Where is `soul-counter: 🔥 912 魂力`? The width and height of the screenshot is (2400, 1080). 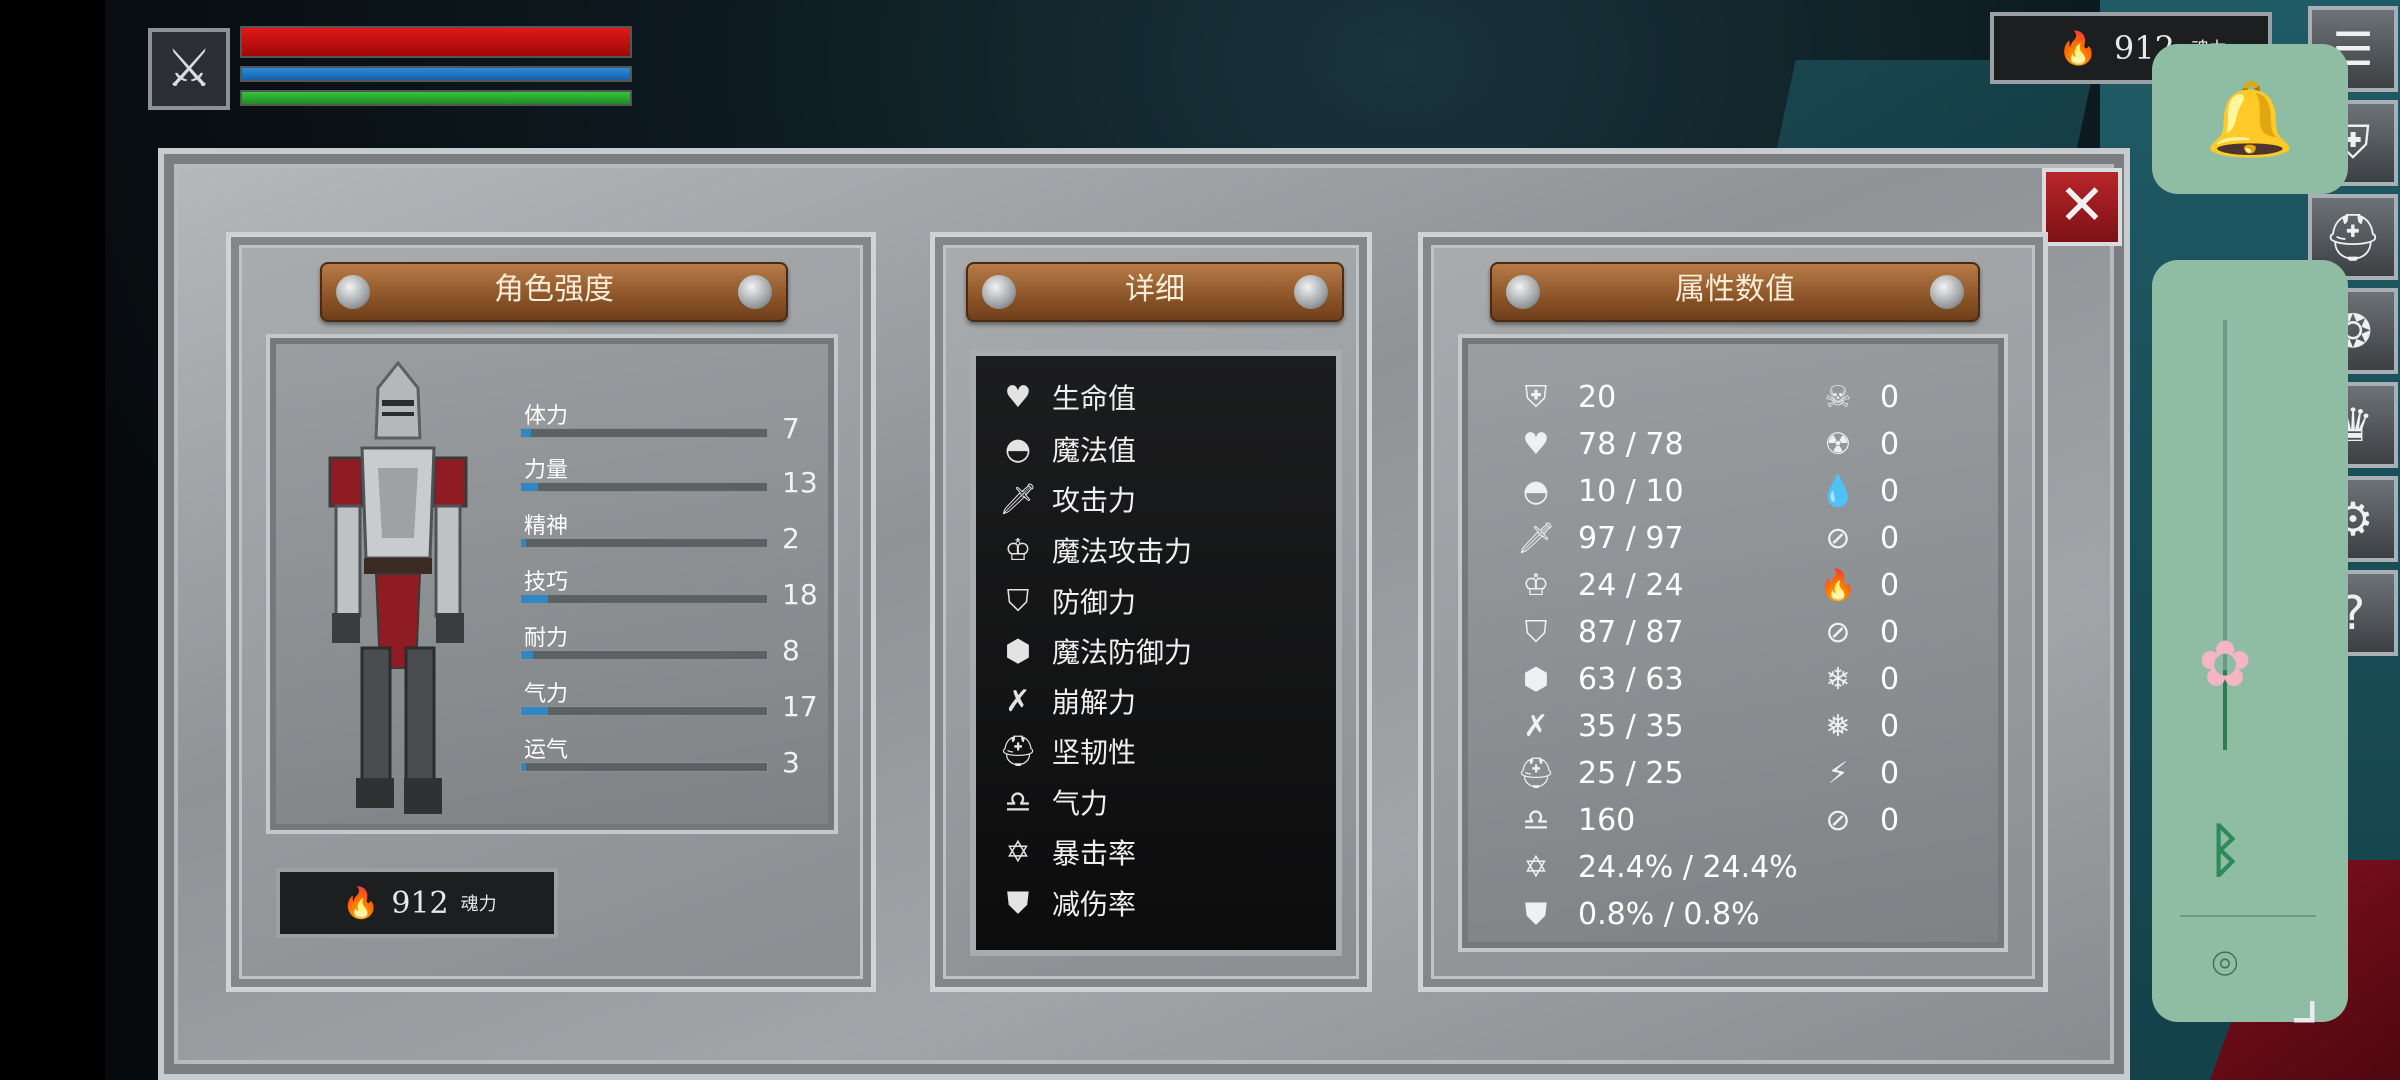
soul-counter: 🔥 912 魂力 is located at coordinates (417, 903).